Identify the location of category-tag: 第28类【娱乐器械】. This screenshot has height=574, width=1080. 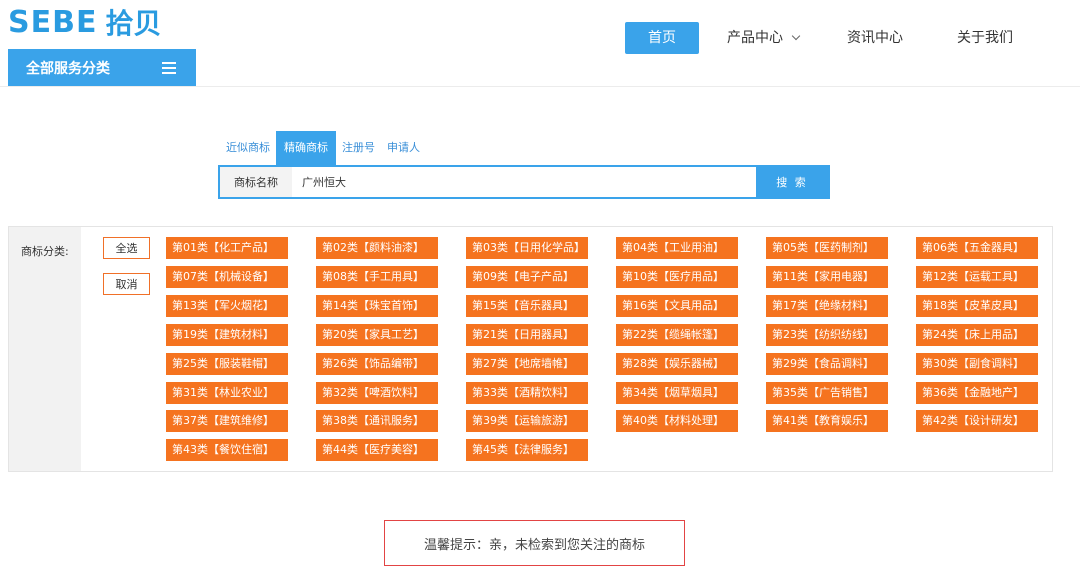
(677, 363).